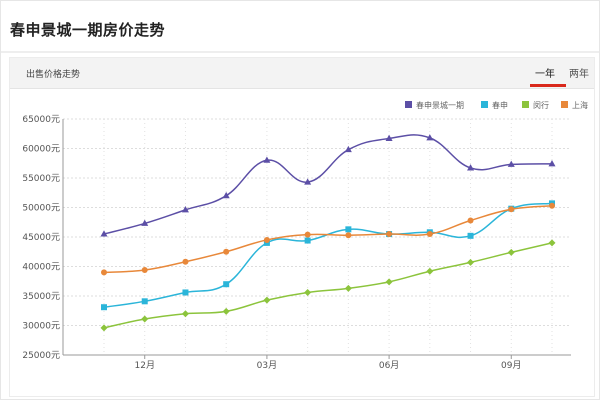 This screenshot has height=400, width=600. I want to click on y-tick-label: 40000元, so click(41, 268).